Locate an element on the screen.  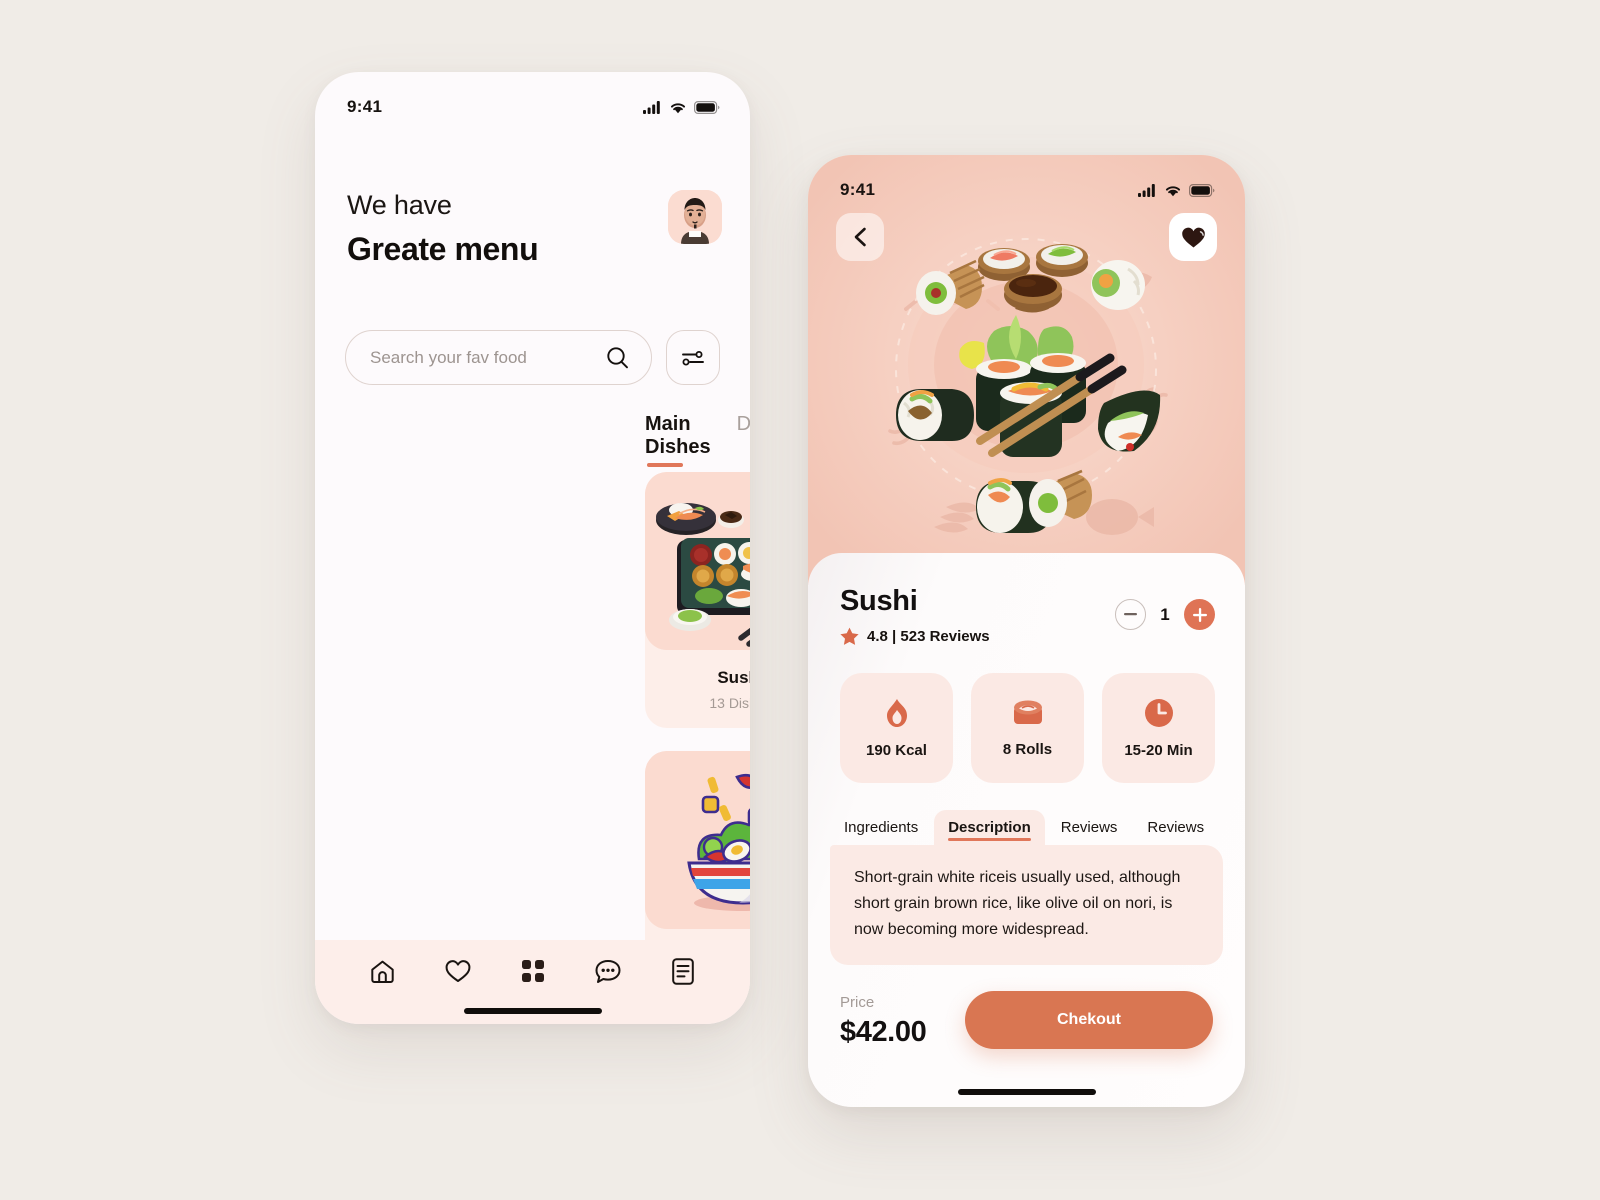
sushi-platter-illustration is located at coordinates (697, 561).